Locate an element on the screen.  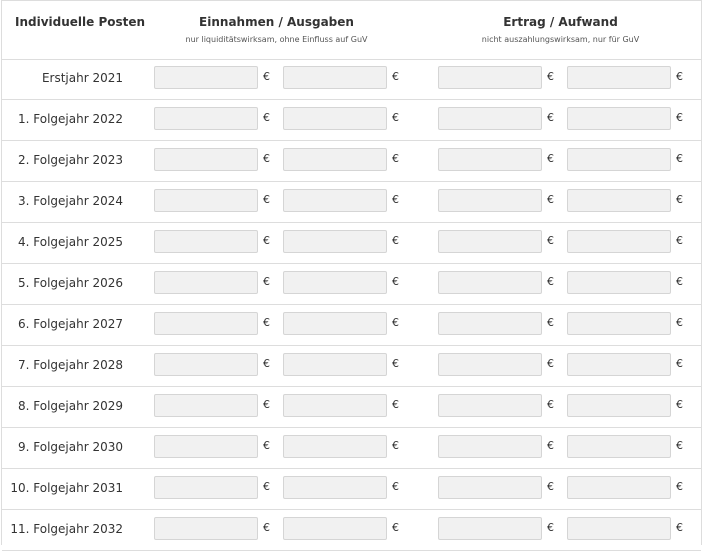
row-label: 10. Folgejahr 2031 is located at coordinates (66, 488).